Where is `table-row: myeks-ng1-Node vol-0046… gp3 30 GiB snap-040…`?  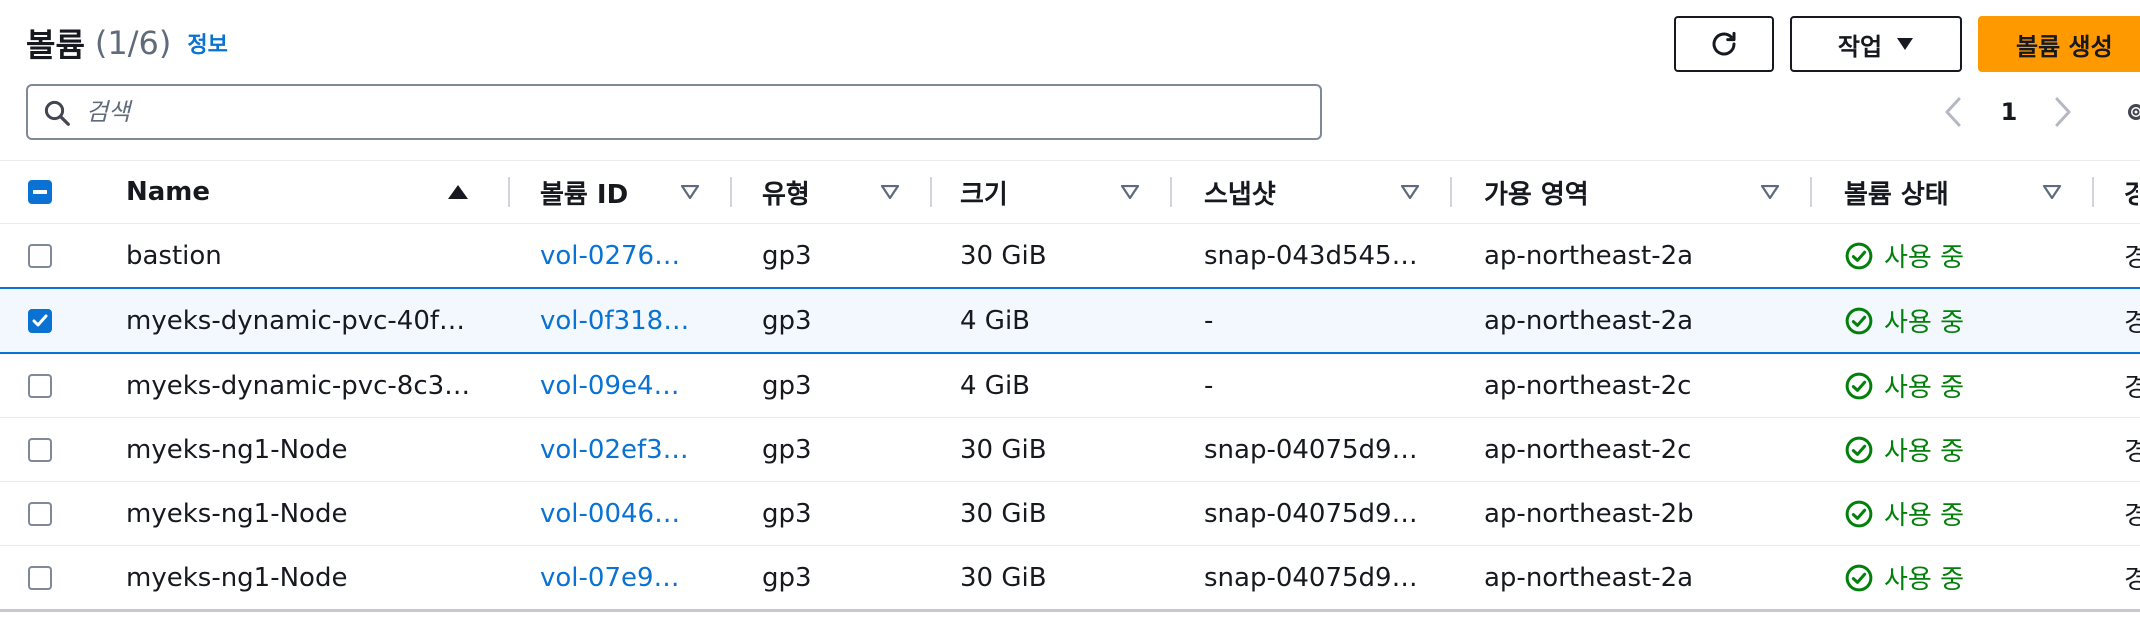 table-row: myeks-ng1-Node vol-0046… gp3 30 GiB snap-040… is located at coordinates (1070, 513).